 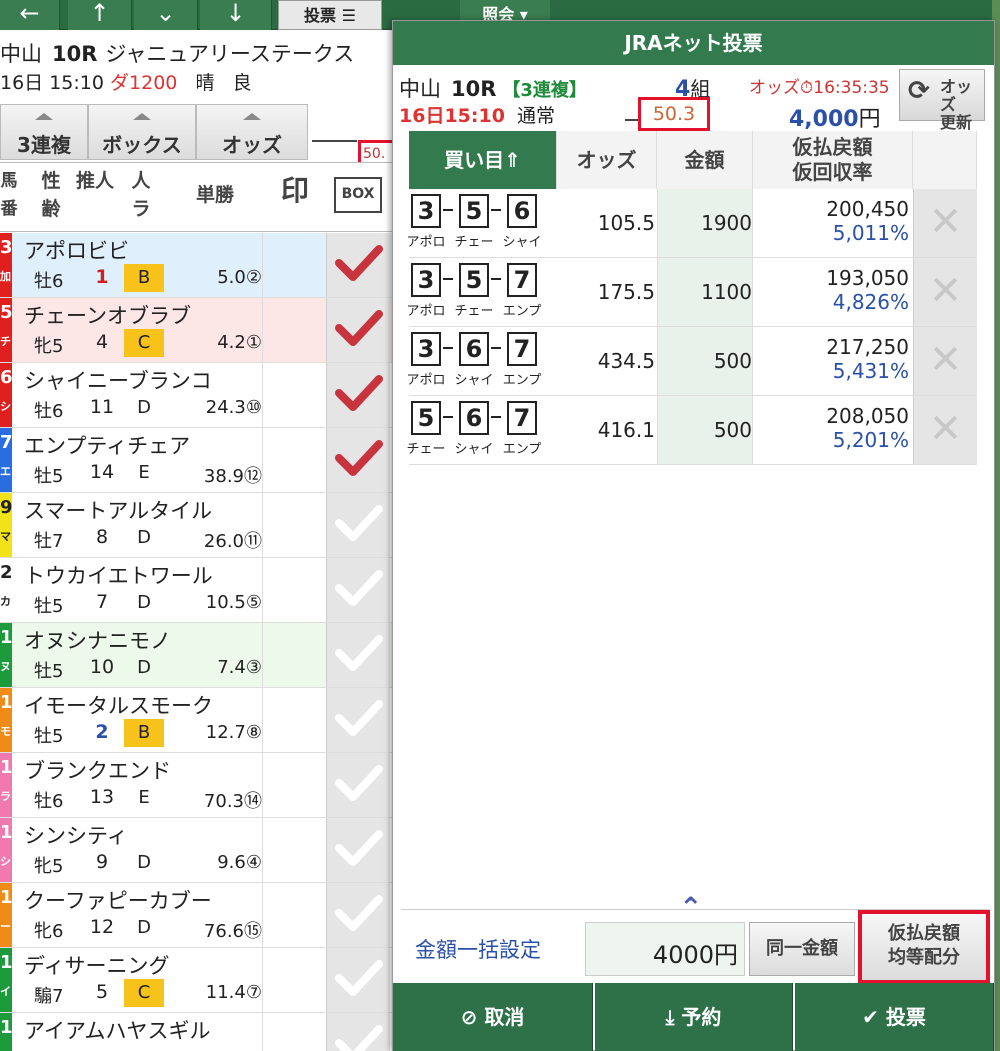 What do you see at coordinates (905, 1017) in the screenshot?
I see `vote-label: 投票` at bounding box center [905, 1017].